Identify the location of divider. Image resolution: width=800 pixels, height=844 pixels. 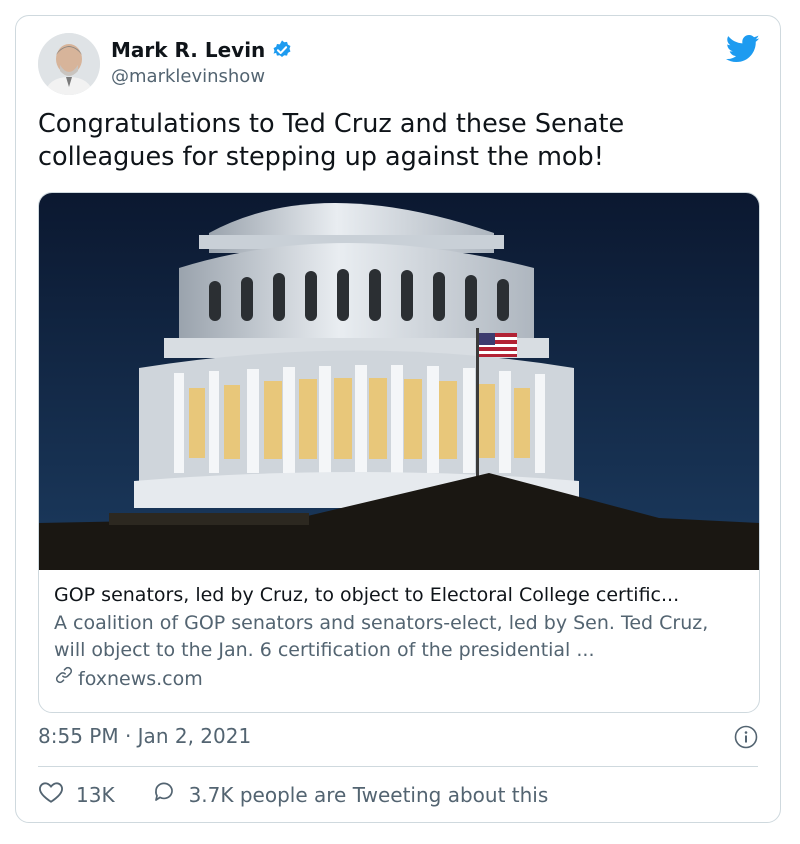
(398, 766).